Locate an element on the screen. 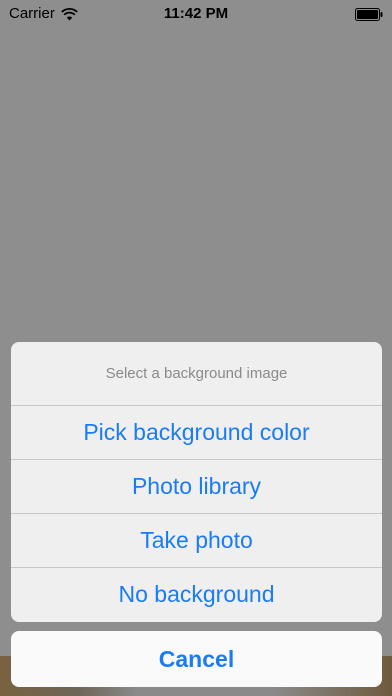  status-bar: Carrier 11:42 PM is located at coordinates (196, 14).